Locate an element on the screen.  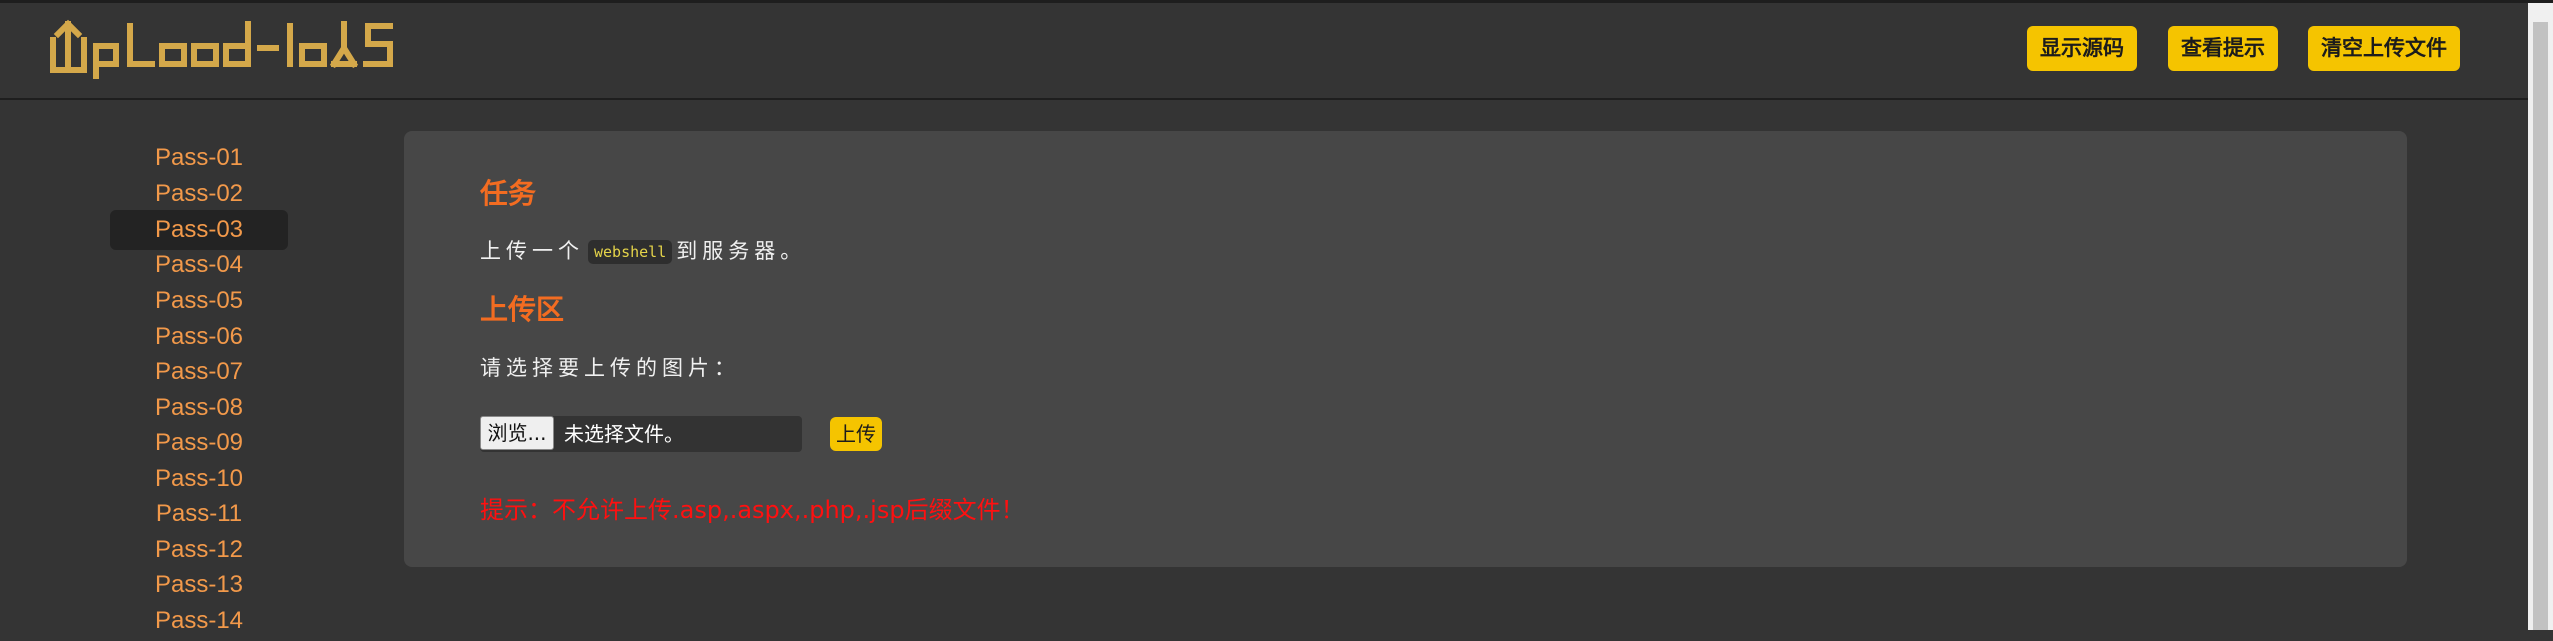
sidebar-item-pass-05: Pass-05 is located at coordinates (199, 301).